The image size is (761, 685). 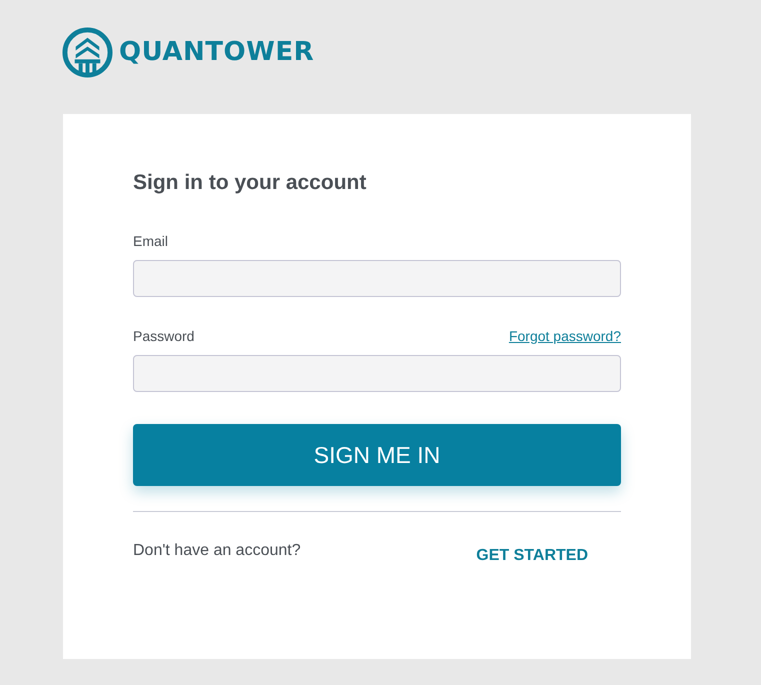 I want to click on form-title: Sign in to your account, so click(x=250, y=183).